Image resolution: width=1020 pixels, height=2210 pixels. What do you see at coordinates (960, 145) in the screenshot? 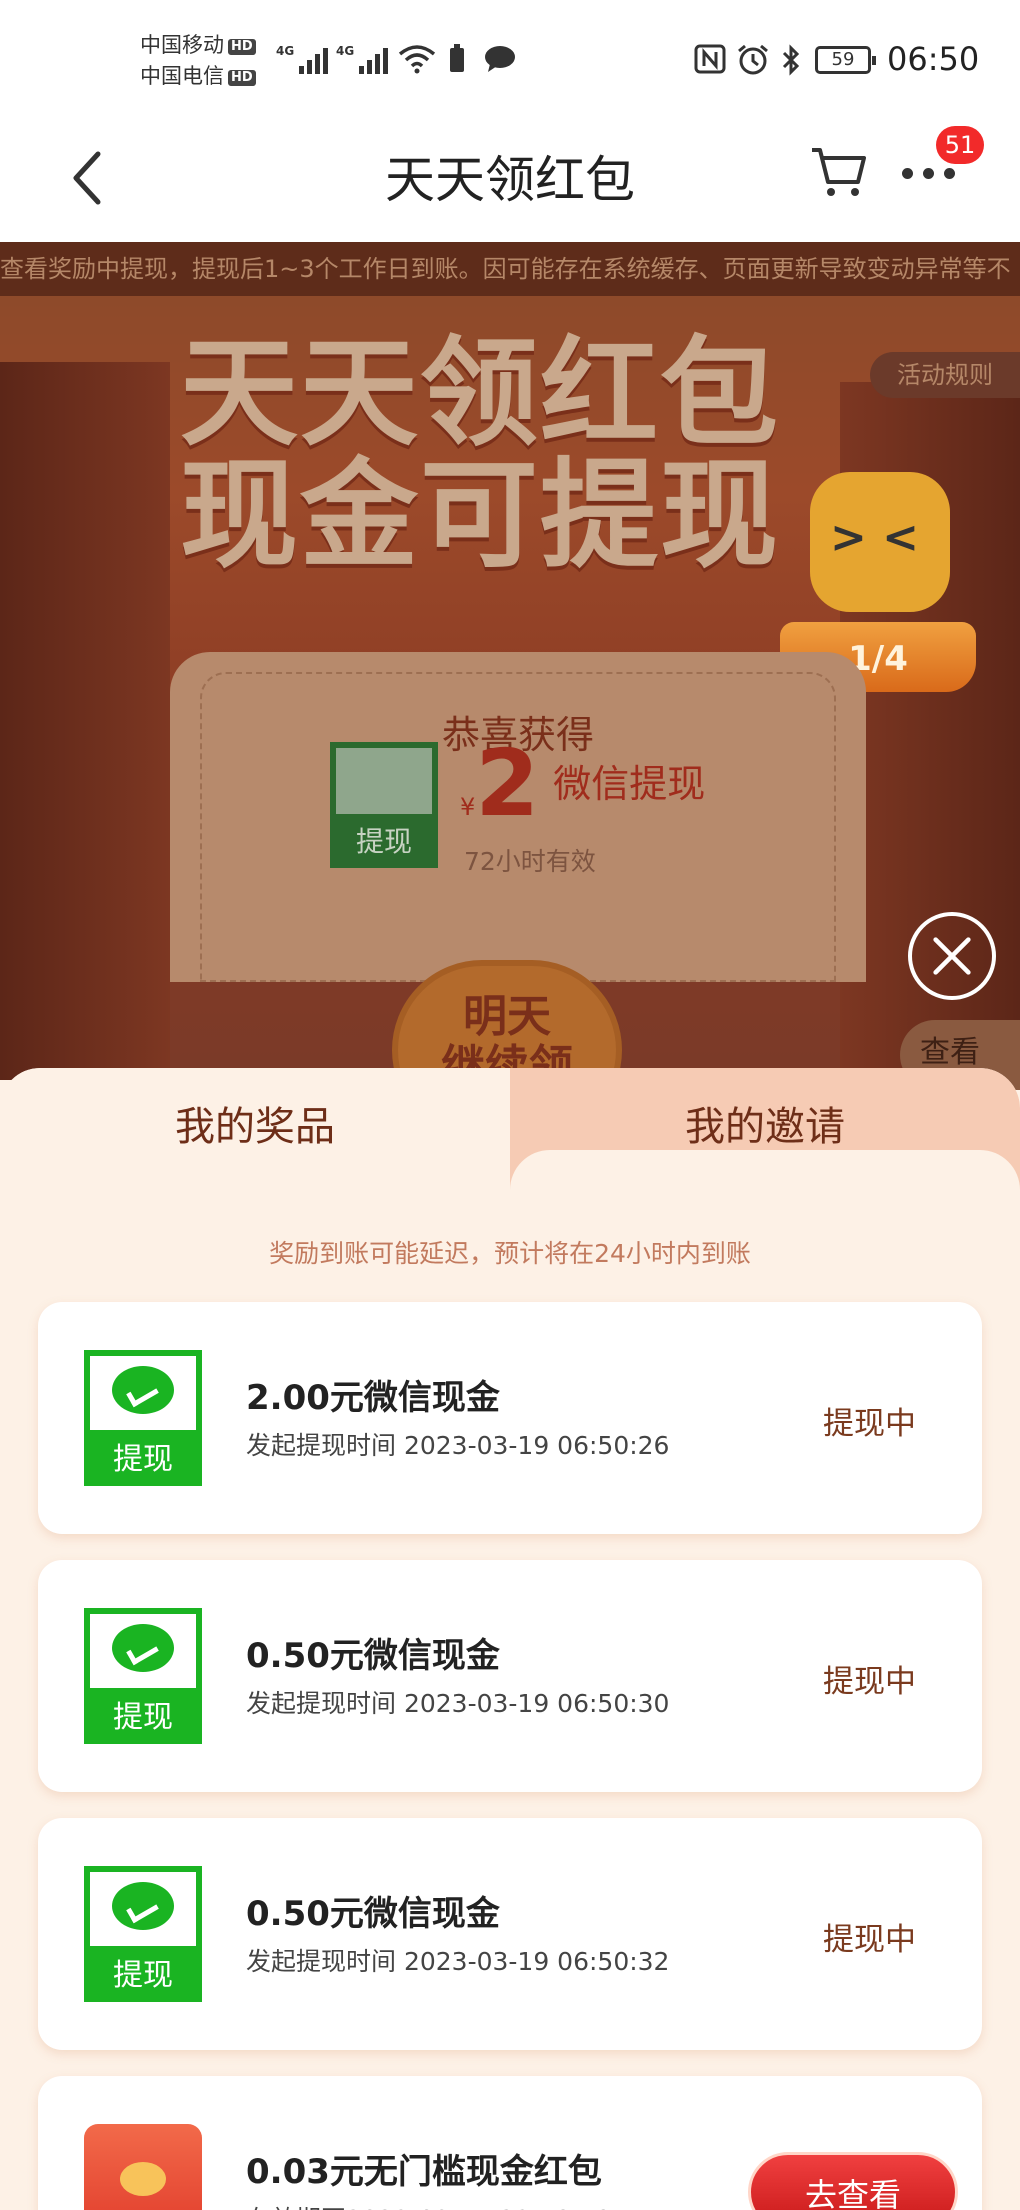
I see `notification-badge: 51` at bounding box center [960, 145].